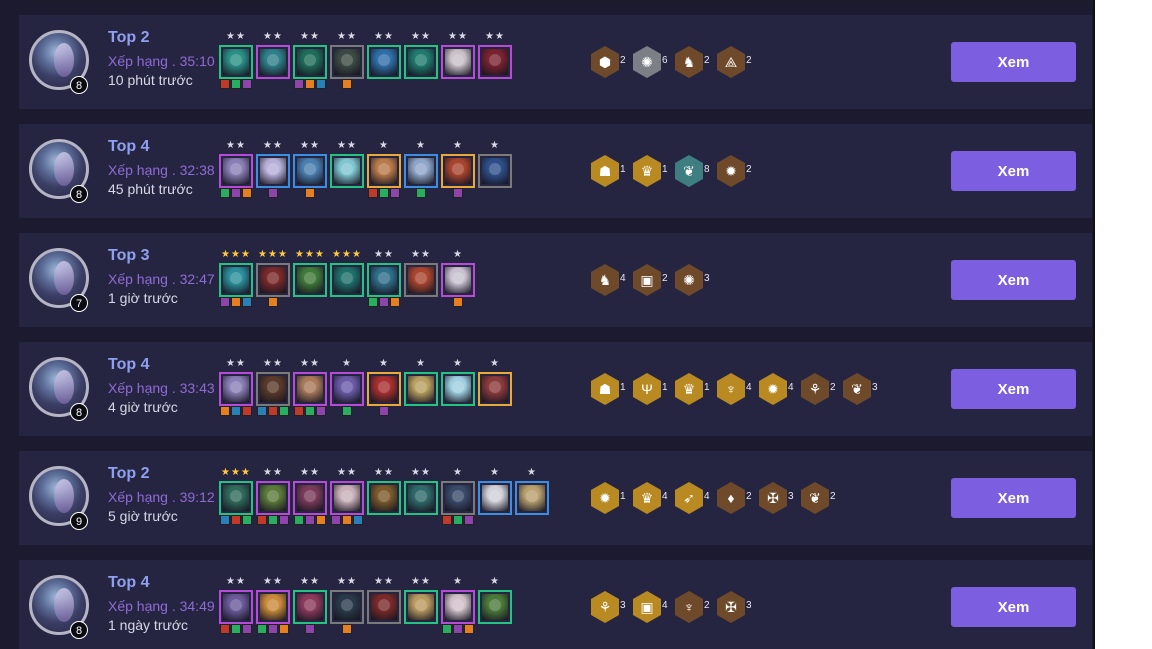 This screenshot has height=649, width=1152. Describe the element at coordinates (612, 280) in the screenshot. I see `trait: ♞ 4` at that location.